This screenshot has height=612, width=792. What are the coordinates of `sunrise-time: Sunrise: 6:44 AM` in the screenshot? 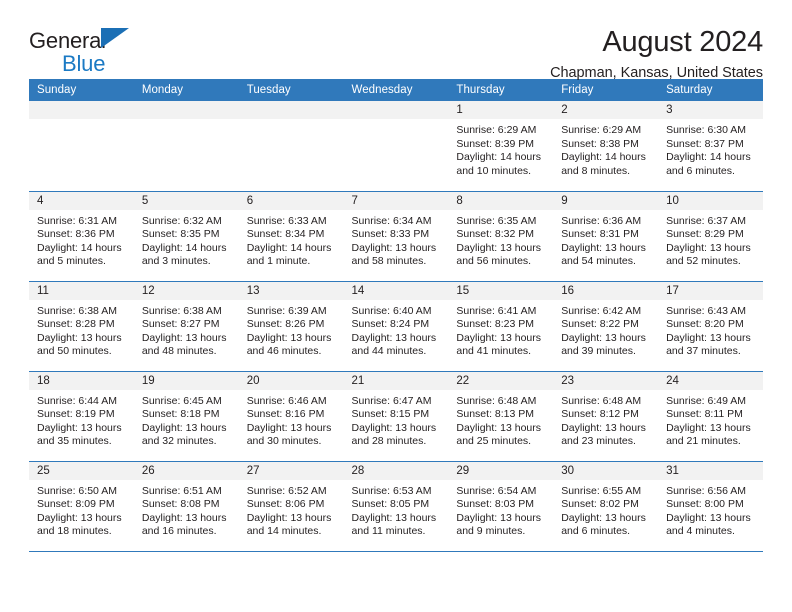 It's located at (77, 400).